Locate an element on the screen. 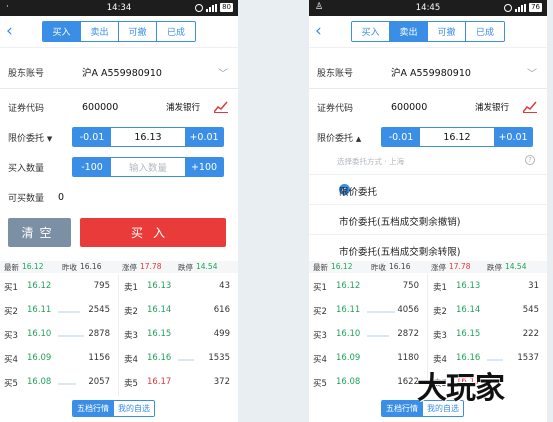  help-icon: ? is located at coordinates (530, 160).